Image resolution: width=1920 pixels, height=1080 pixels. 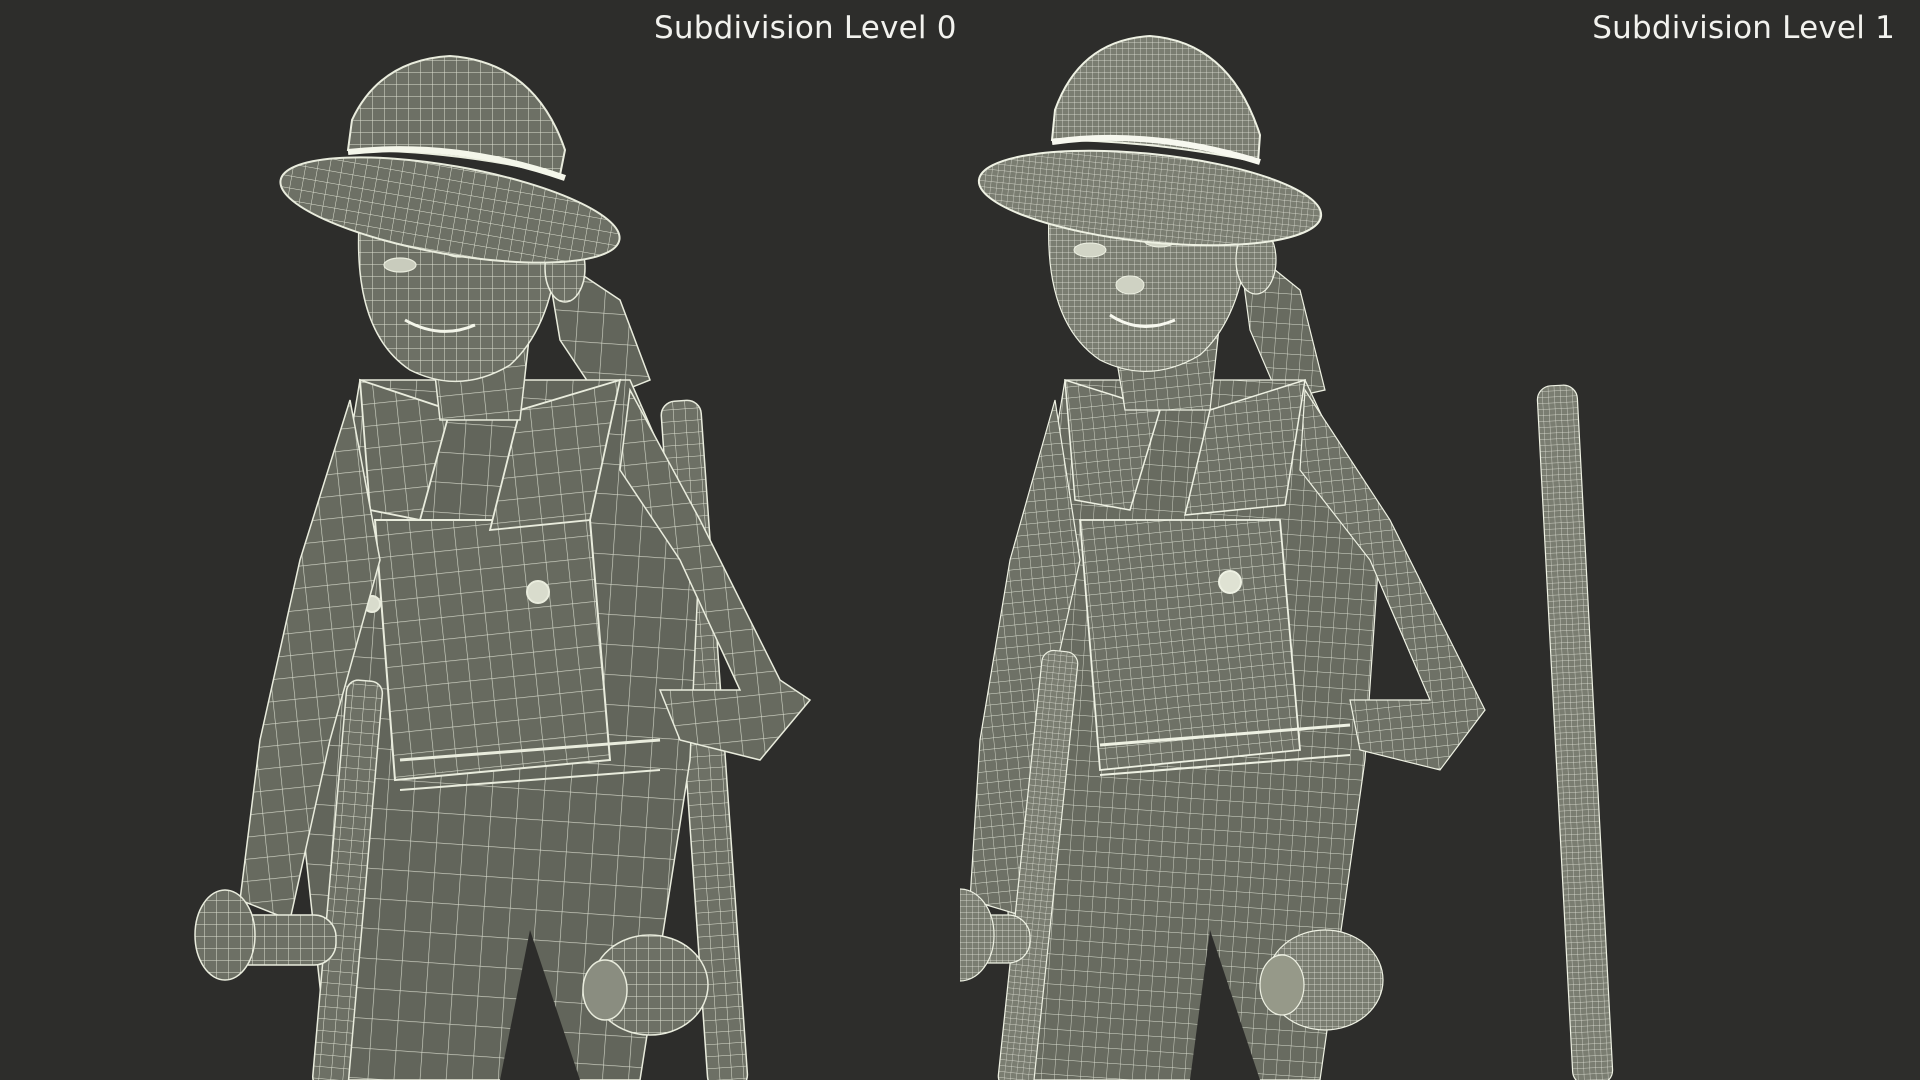 I want to click on bucket-hat-dense-icon, so click(x=1150, y=140).